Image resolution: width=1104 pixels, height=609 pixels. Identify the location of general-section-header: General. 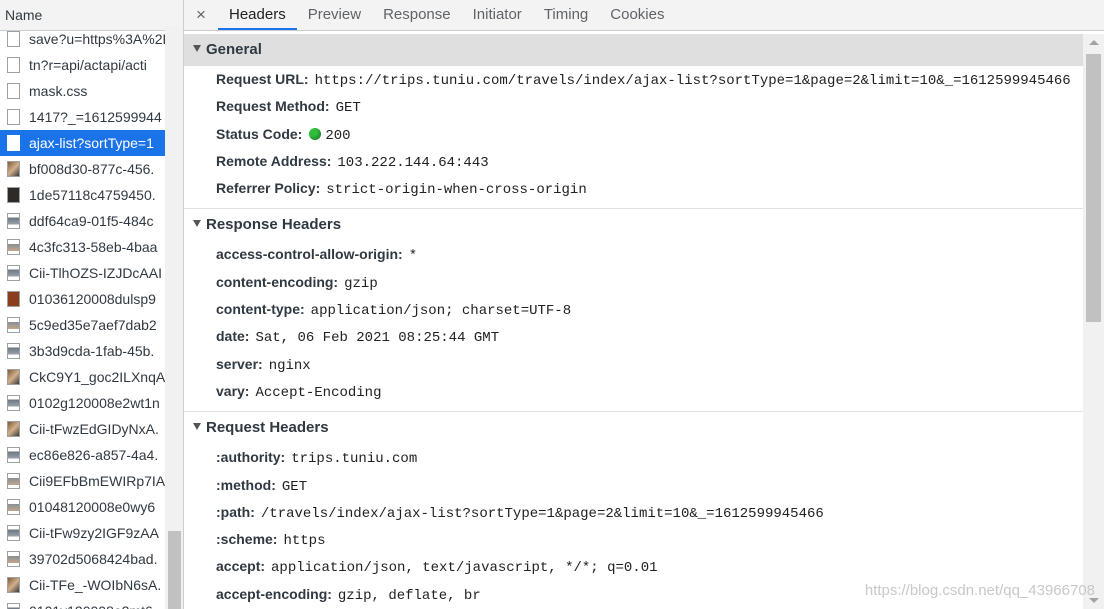
(634, 50).